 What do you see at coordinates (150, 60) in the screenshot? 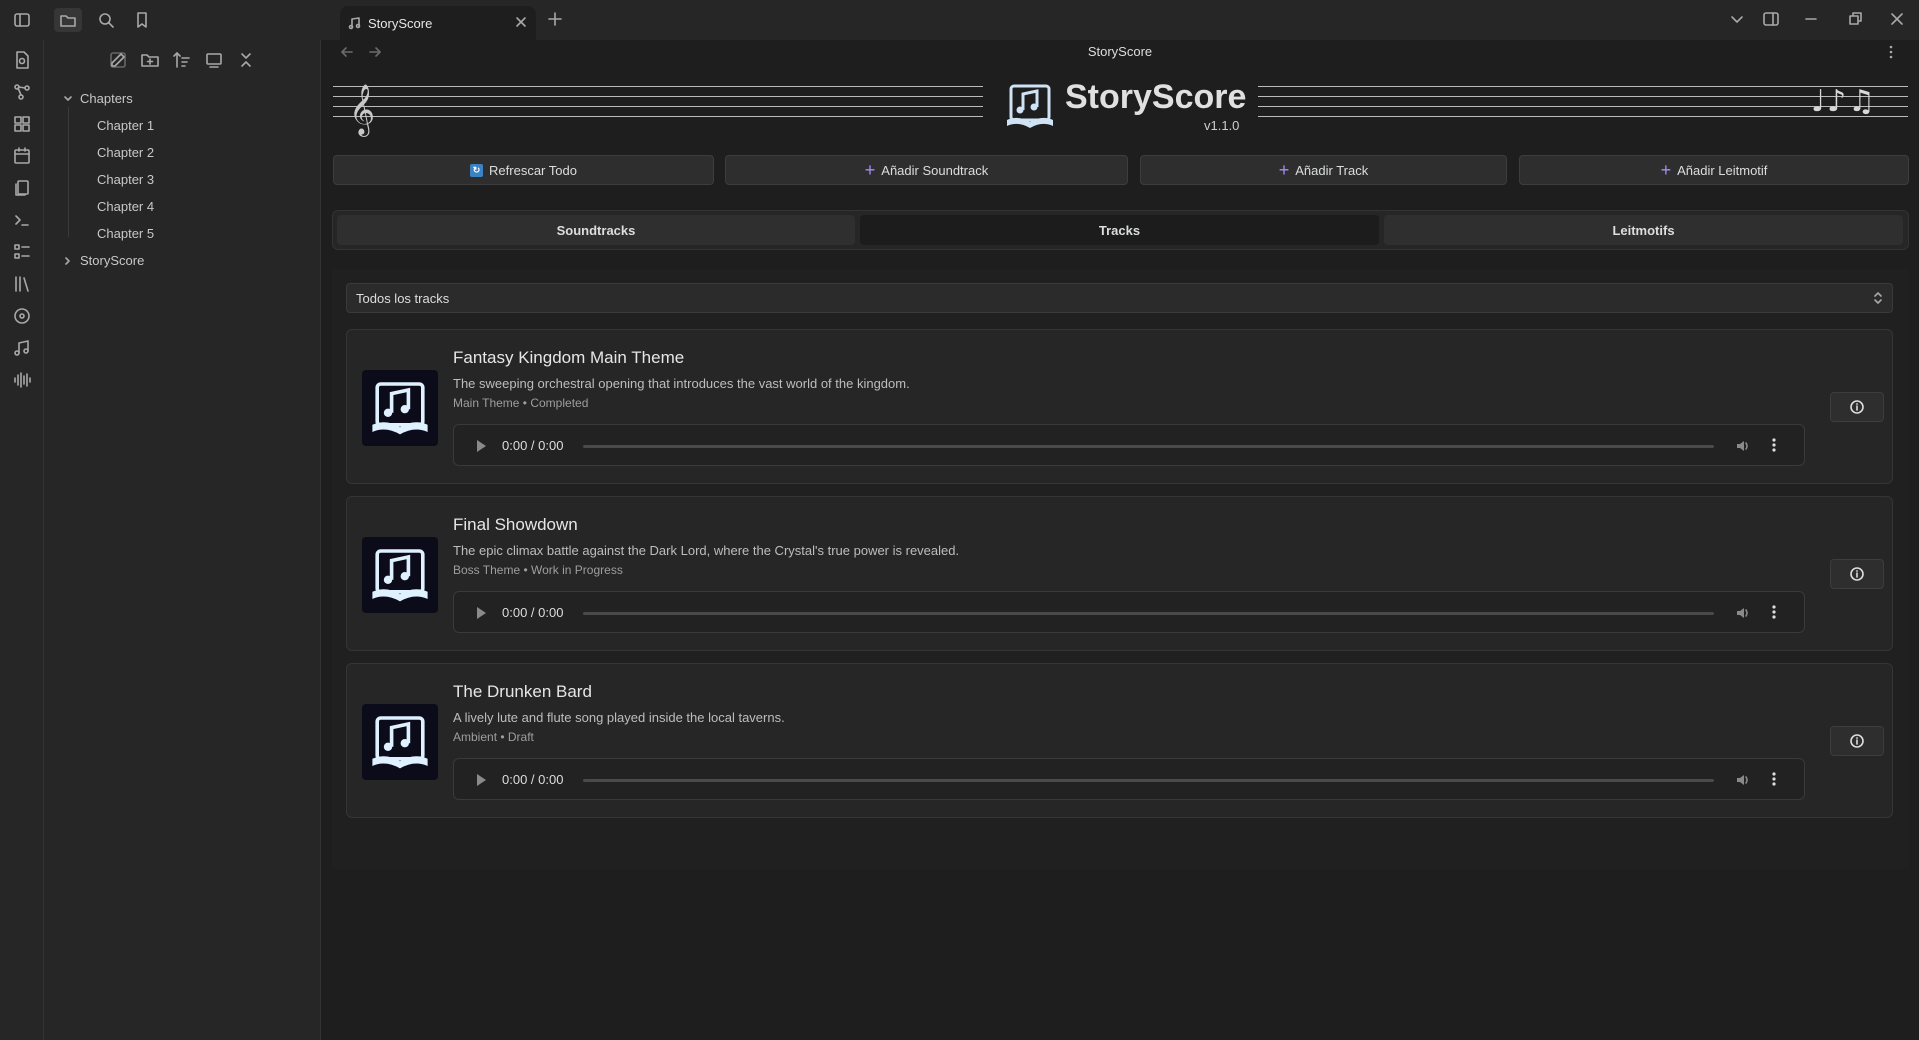
I see `new-folder-icon` at bounding box center [150, 60].